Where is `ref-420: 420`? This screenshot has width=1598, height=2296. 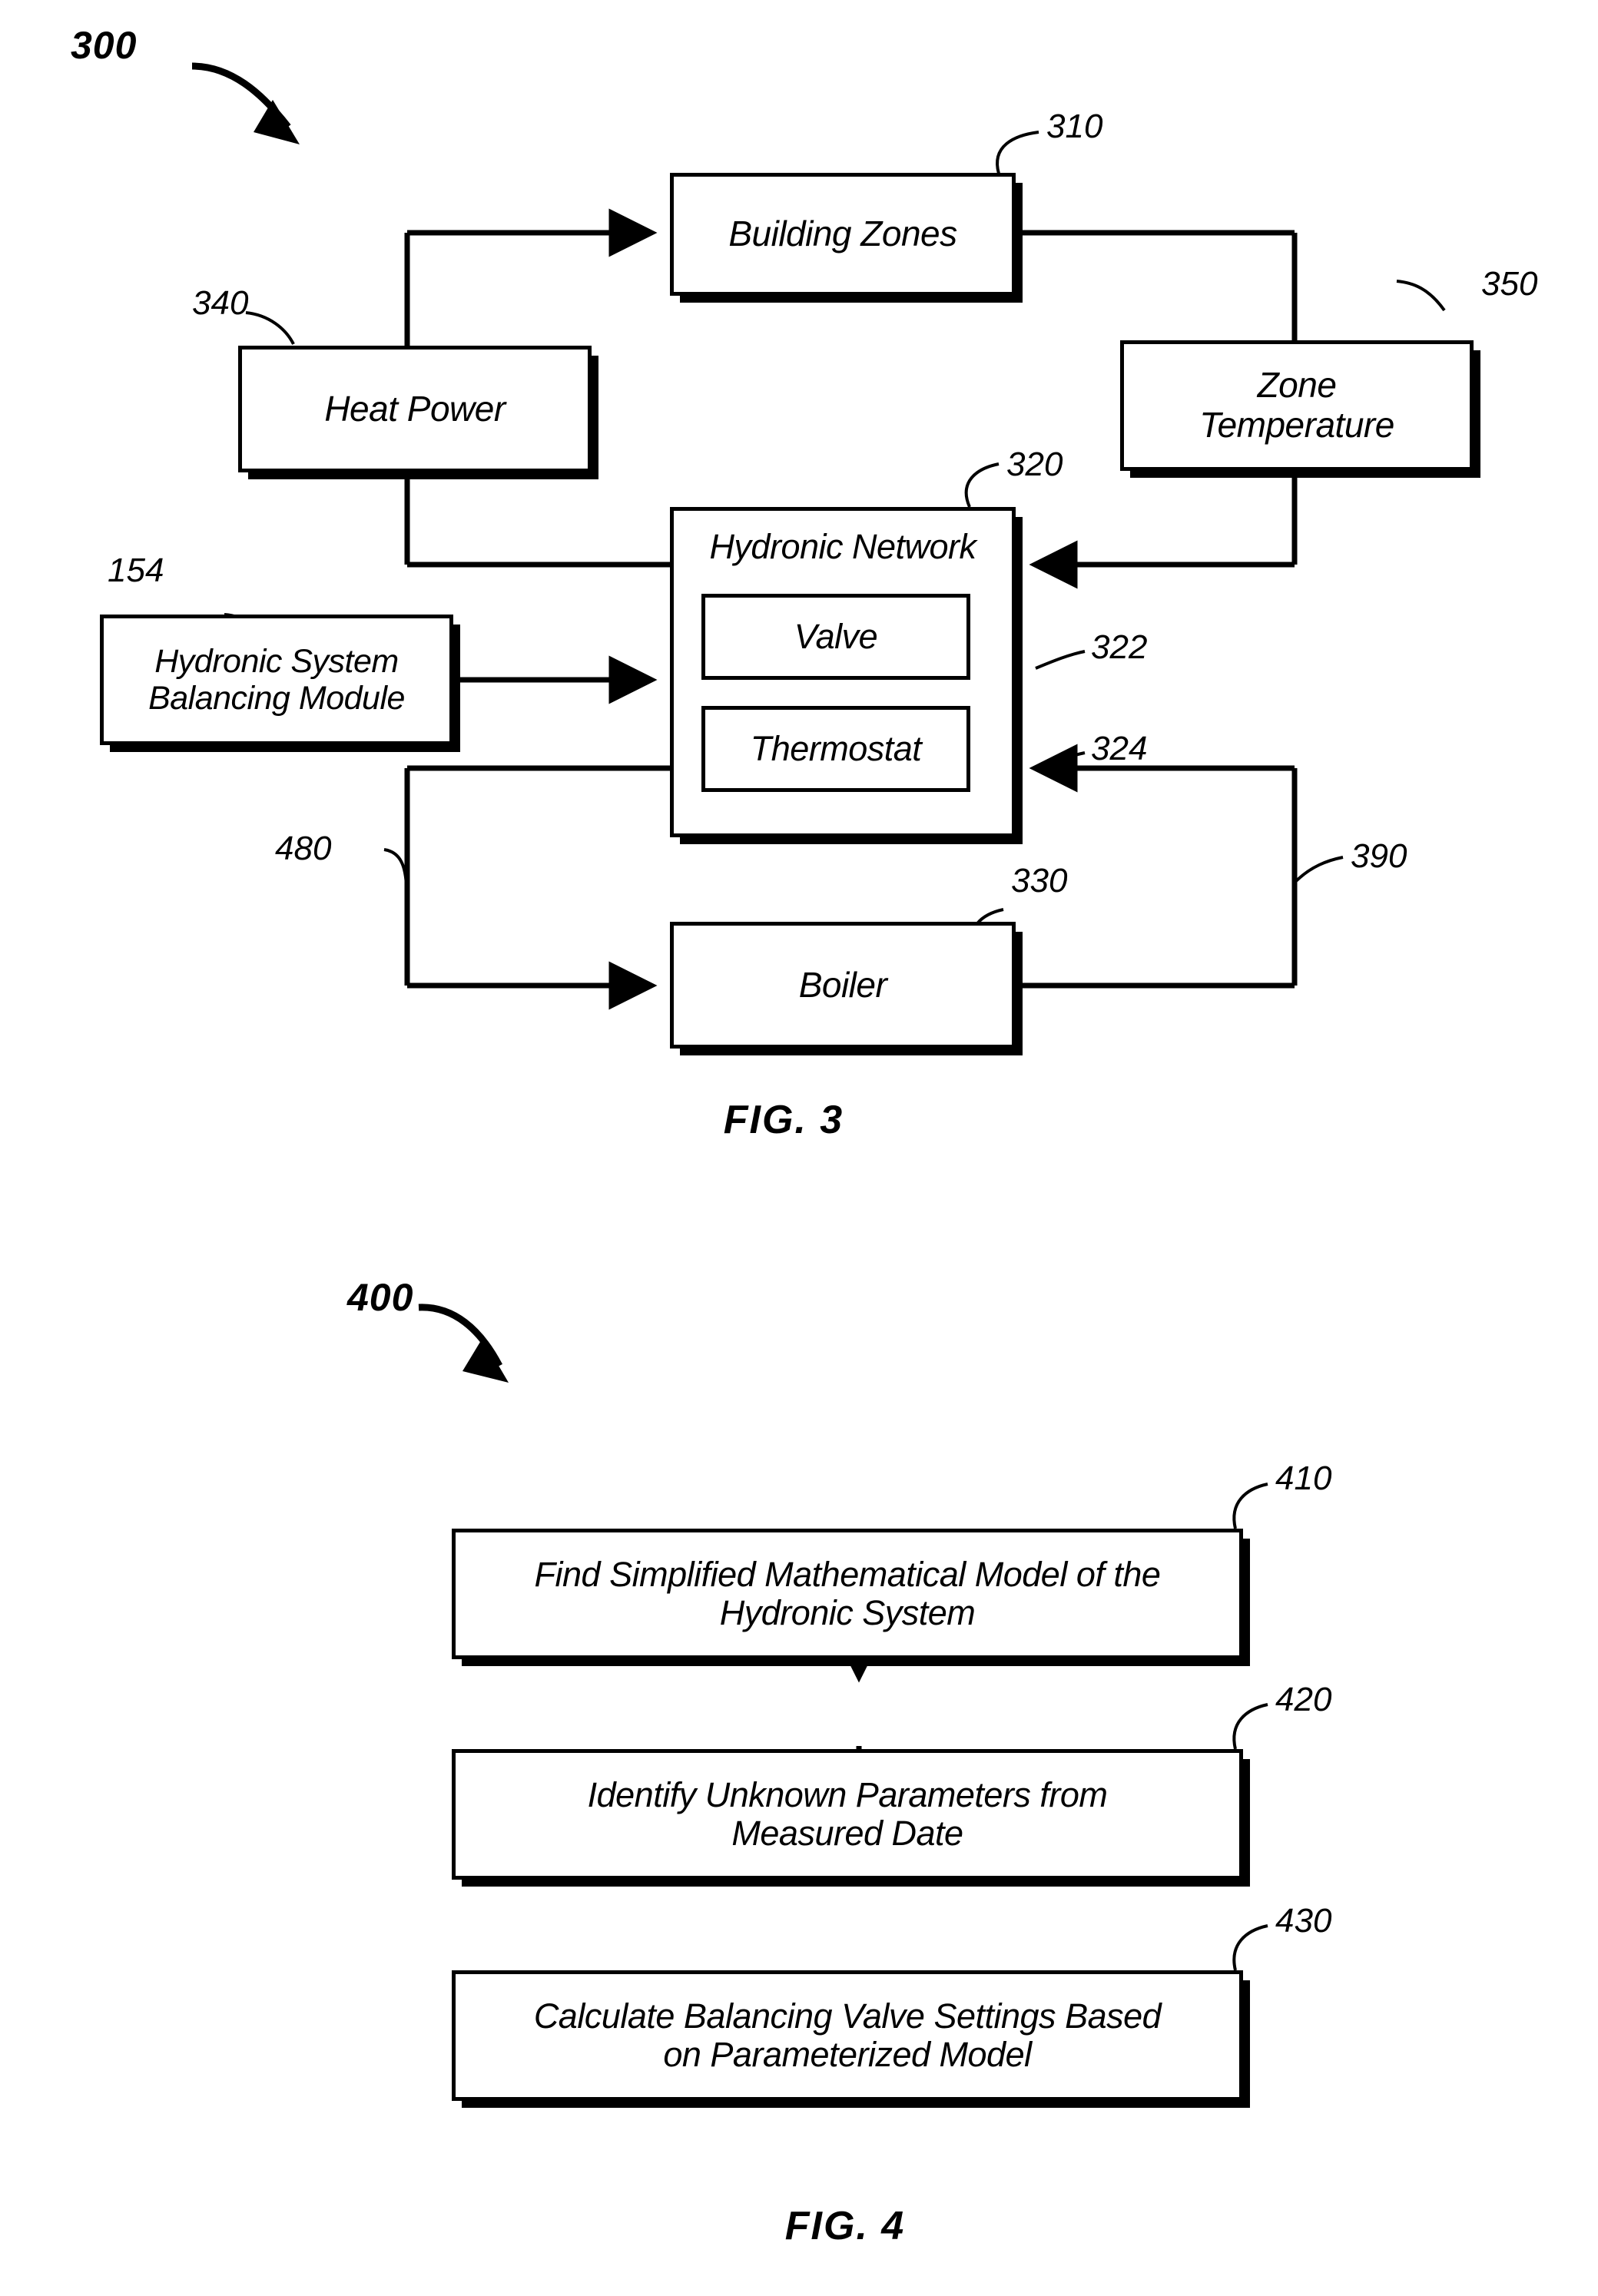
ref-420: 420 is located at coordinates (1303, 1699).